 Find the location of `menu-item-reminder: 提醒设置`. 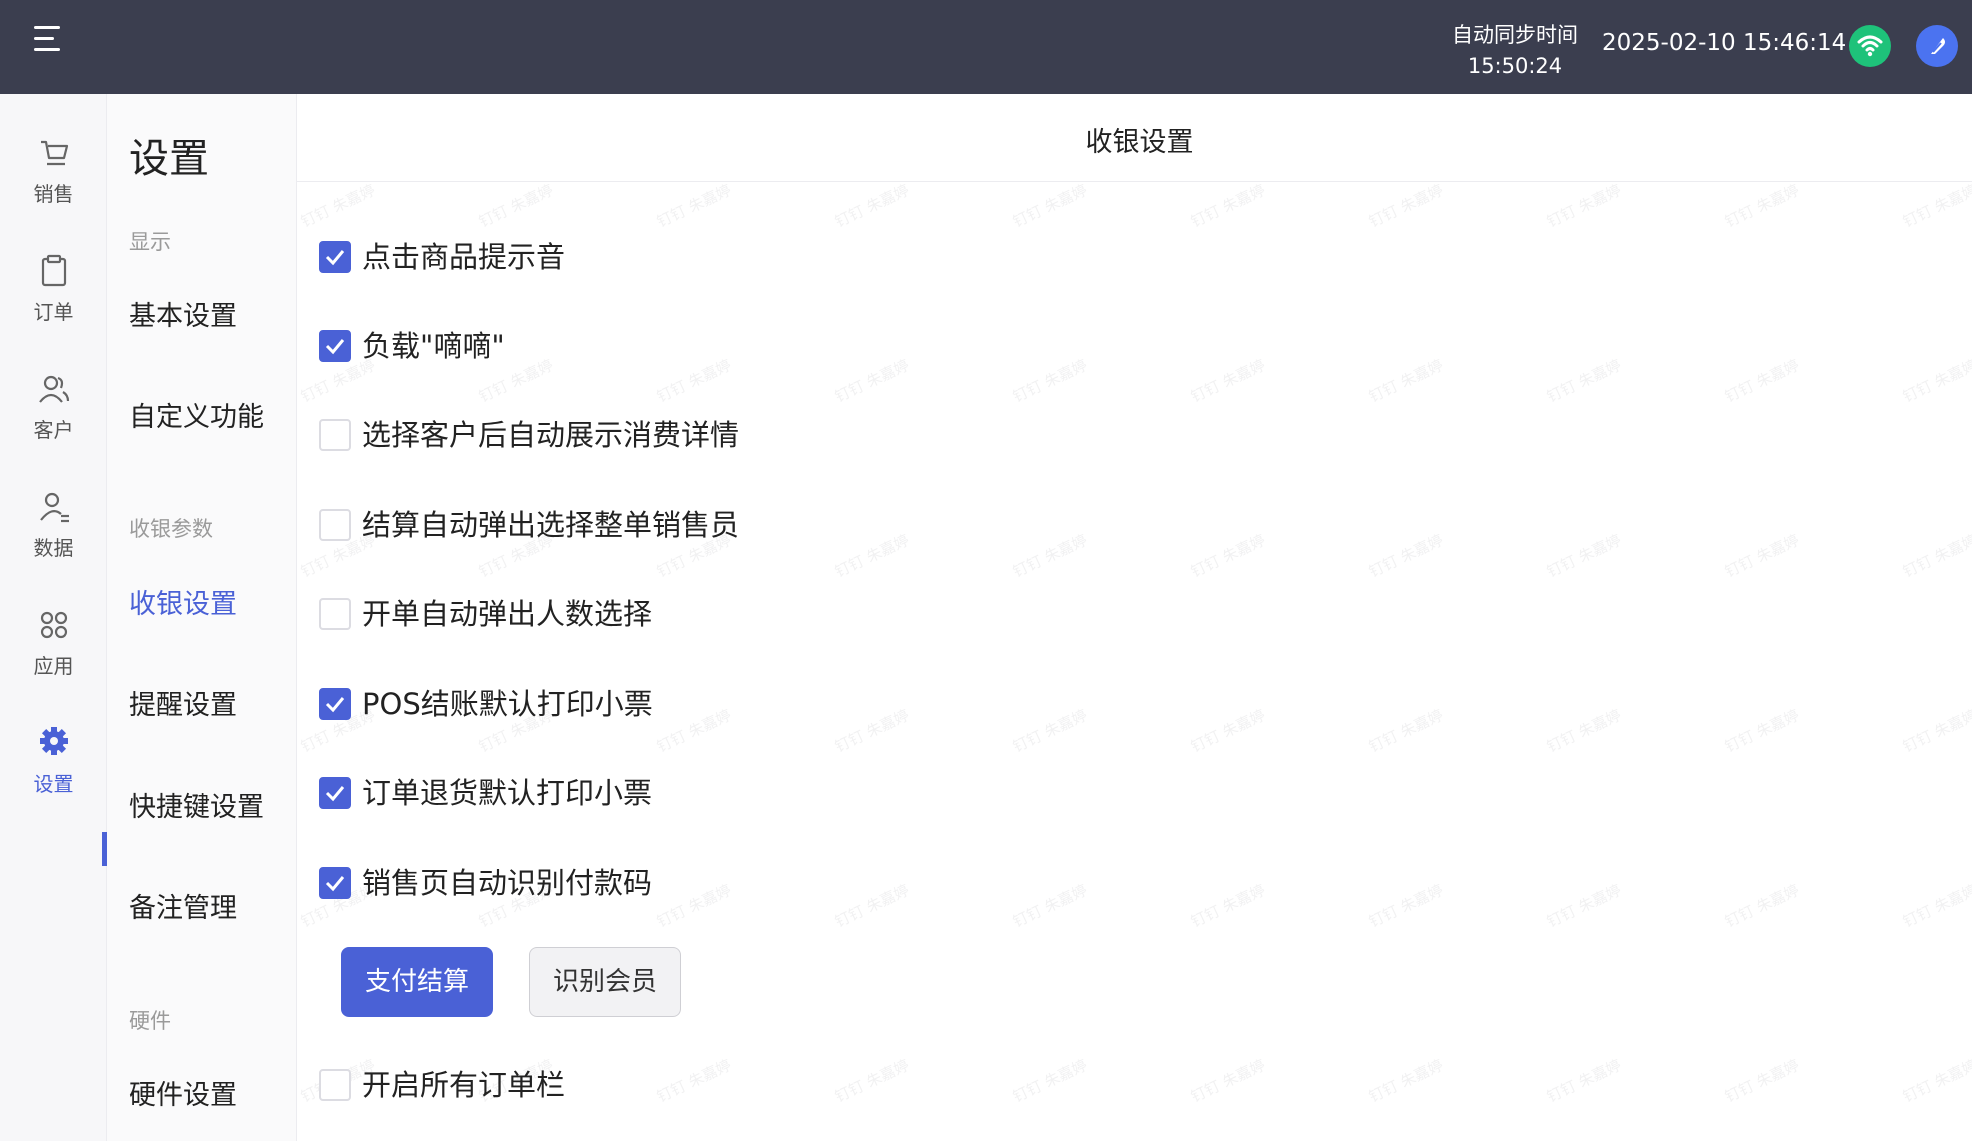

menu-item-reminder: 提醒设置 is located at coordinates (183, 702).